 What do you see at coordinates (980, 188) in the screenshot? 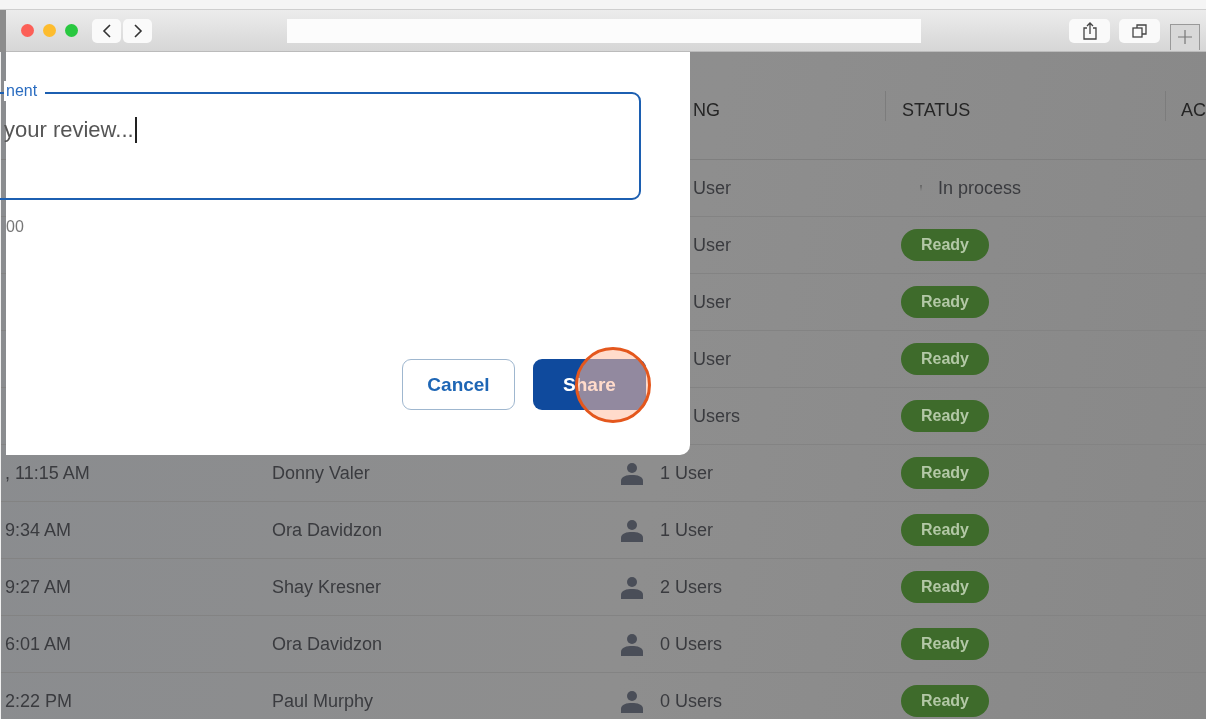
I see `status-text: In process` at bounding box center [980, 188].